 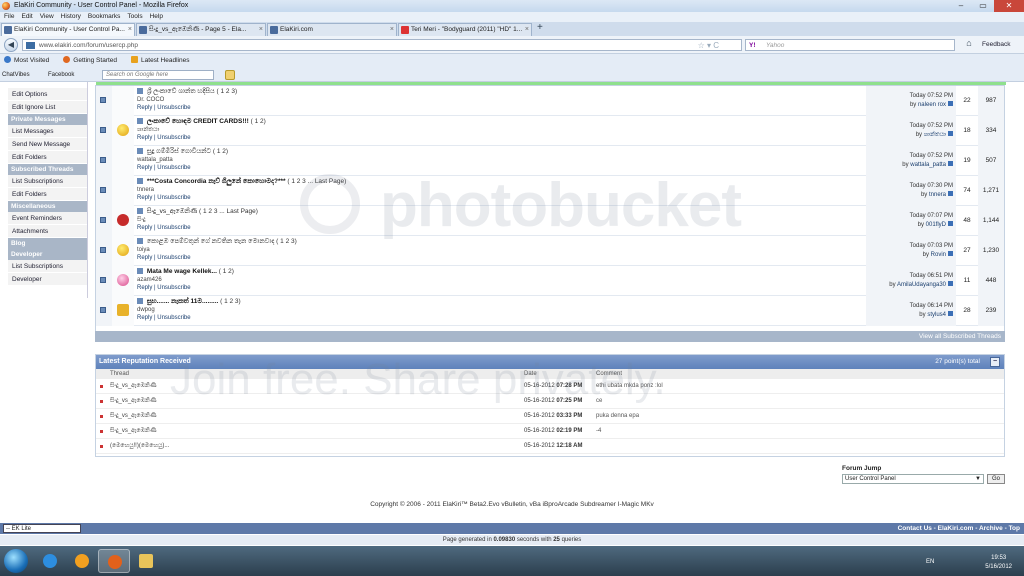 I want to click on go-button: Go, so click(x=996, y=479).